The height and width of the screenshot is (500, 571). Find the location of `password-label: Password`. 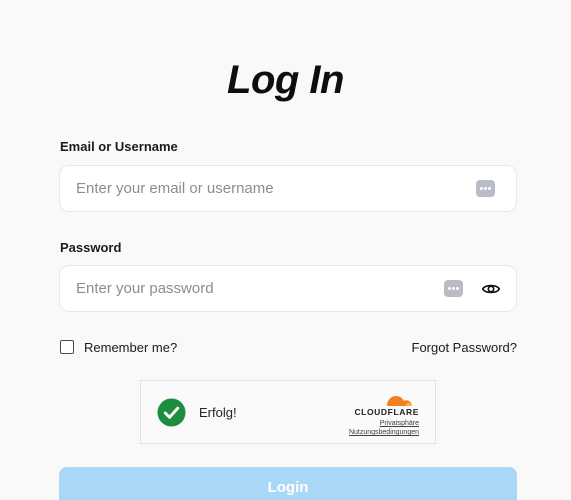

password-label: Password is located at coordinates (91, 247).